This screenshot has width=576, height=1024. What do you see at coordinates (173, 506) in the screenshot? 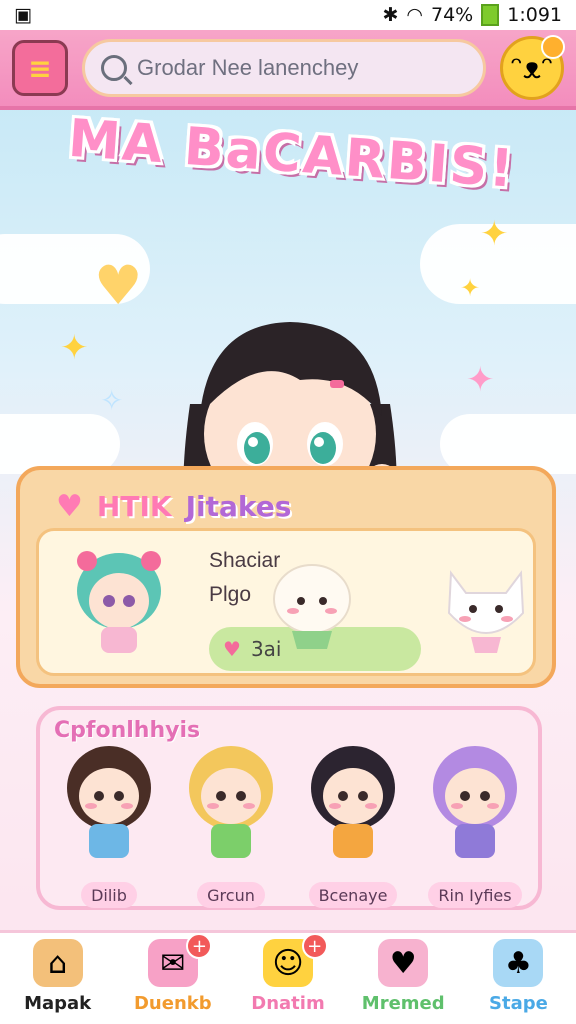
I see `featured-tab-title: ♥ HTIK Jitakes` at bounding box center [173, 506].